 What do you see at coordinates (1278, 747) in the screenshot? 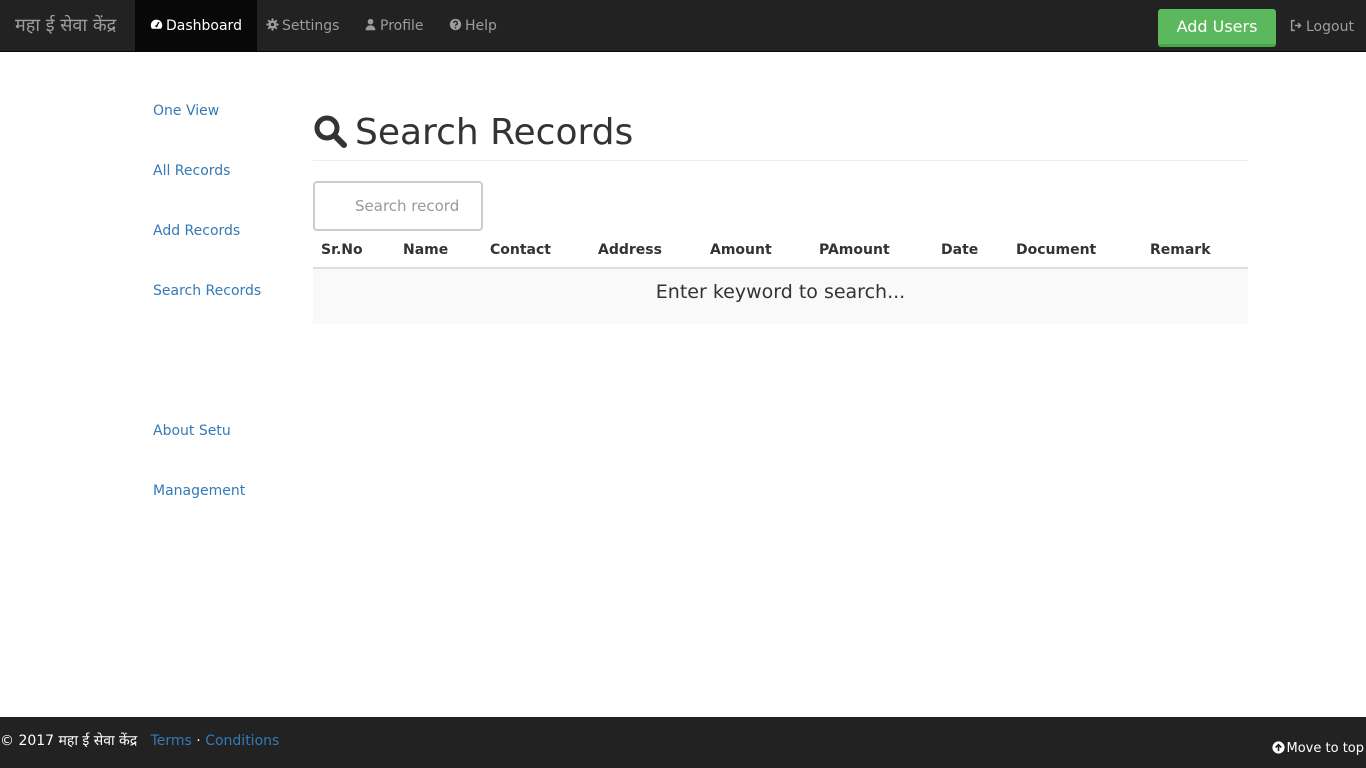
I see `arrow-circle-up-icon` at bounding box center [1278, 747].